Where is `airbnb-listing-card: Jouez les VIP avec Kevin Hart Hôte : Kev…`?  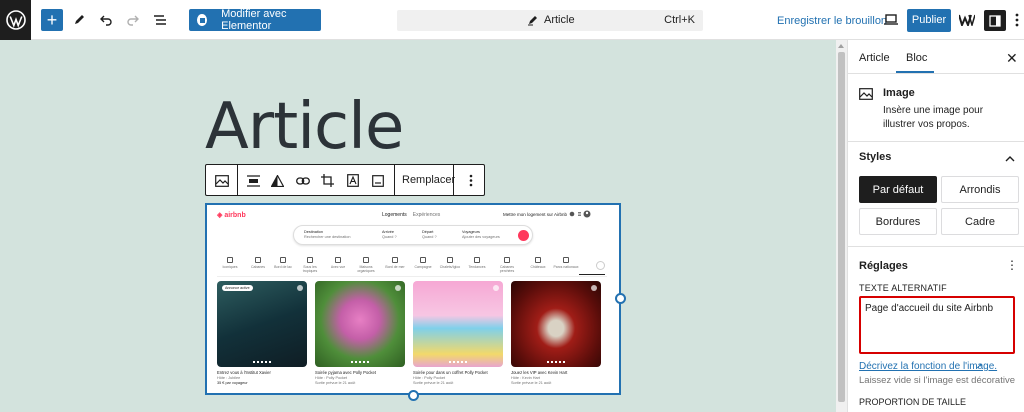 airbnb-listing-card: Jouez les VIP avec Kevin Hart Hôte : Kev… is located at coordinates (556, 333).